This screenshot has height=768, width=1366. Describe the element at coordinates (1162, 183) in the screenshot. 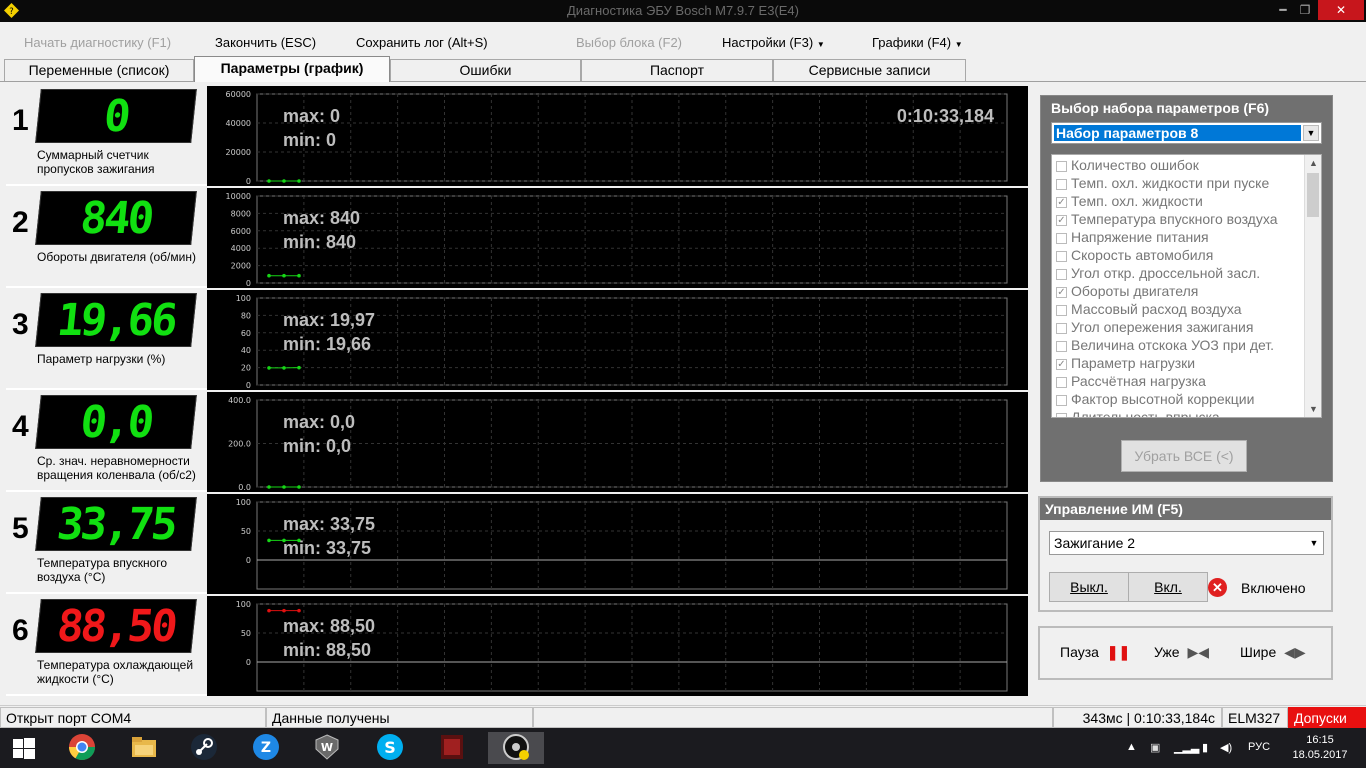

I see `param-checklist-item: Темп. охл. жидкости при пуске` at that location.